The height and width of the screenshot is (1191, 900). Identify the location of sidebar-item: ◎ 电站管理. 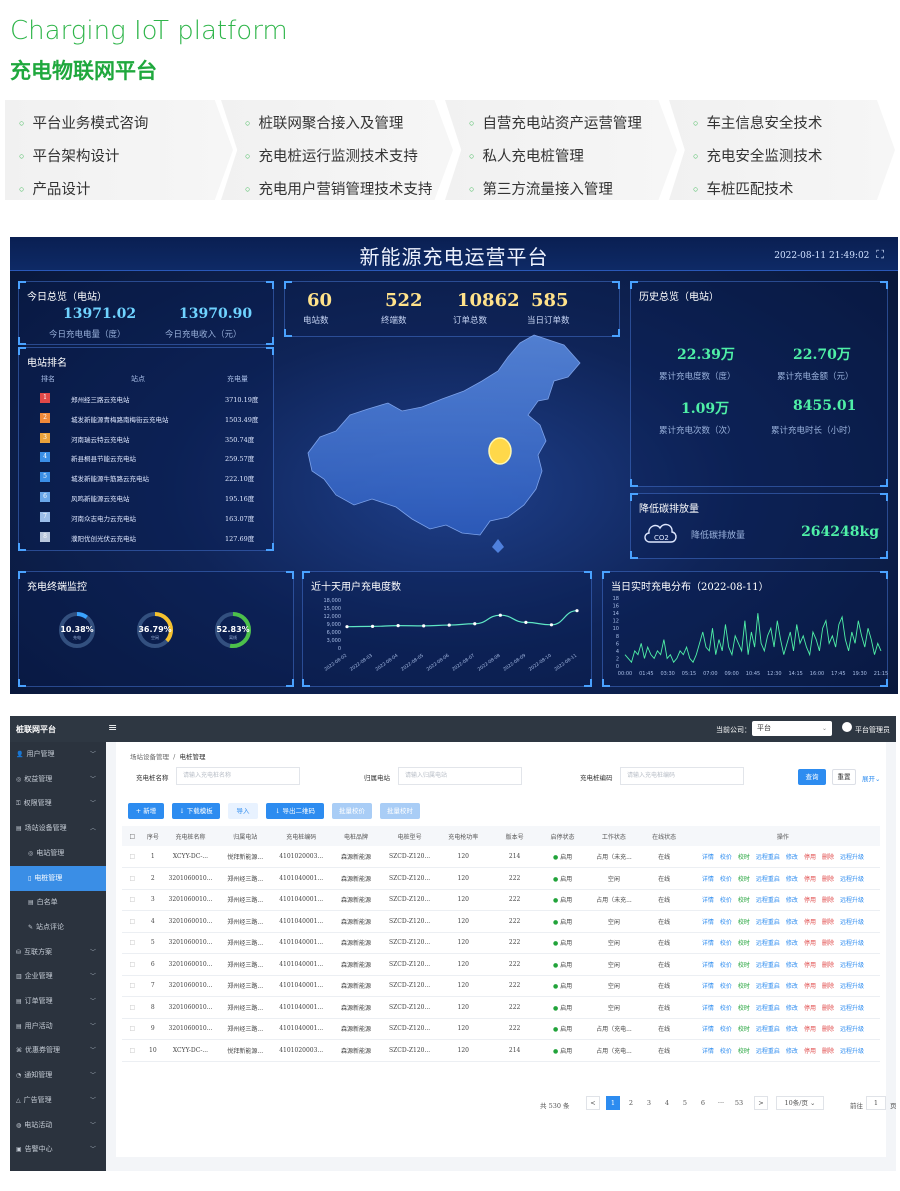
(58, 853).